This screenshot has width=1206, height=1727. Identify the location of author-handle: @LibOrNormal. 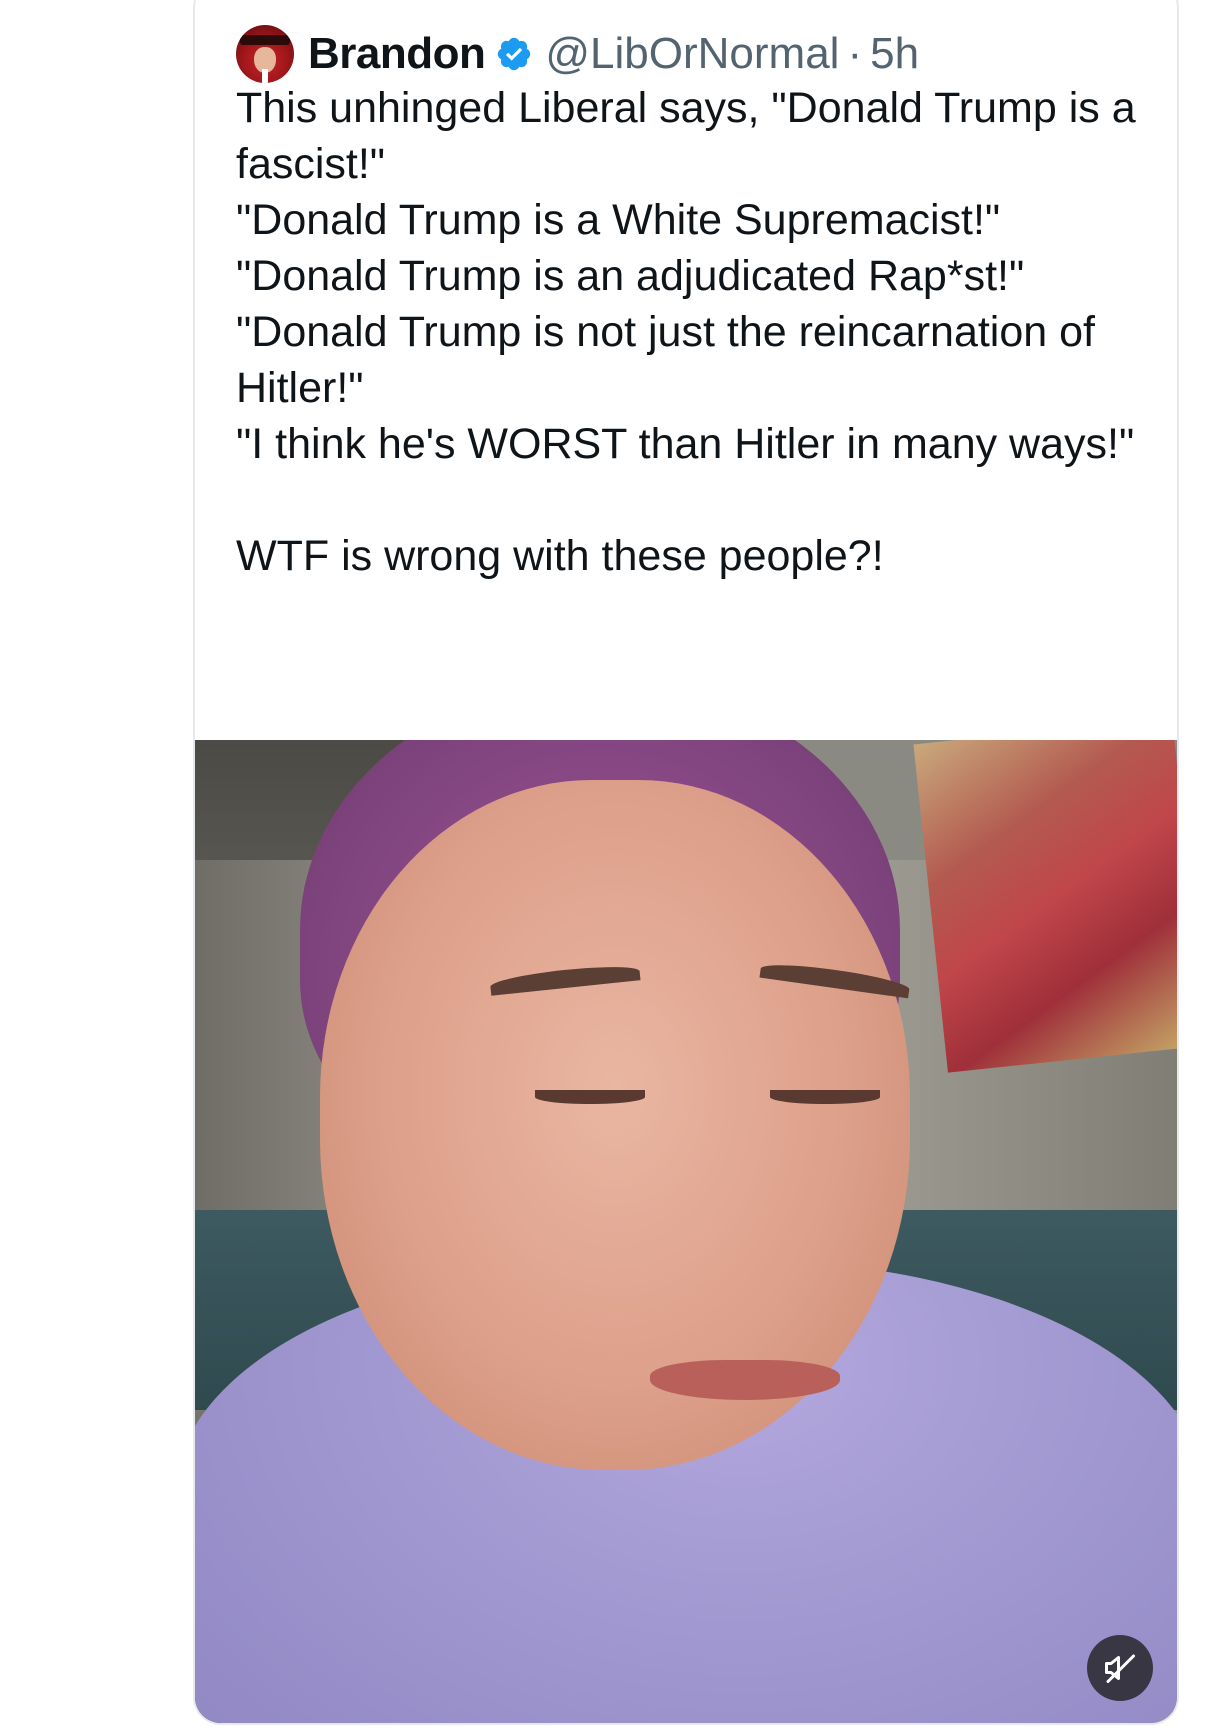
(692, 54).